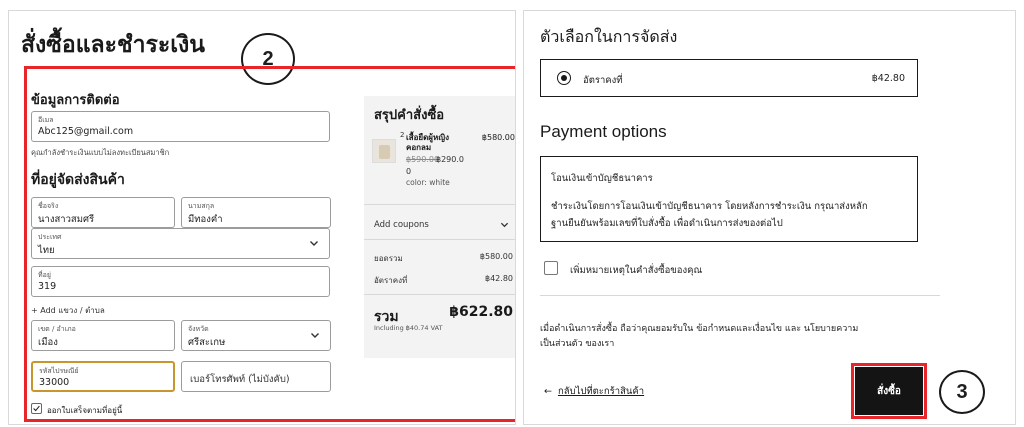 The width and height of the screenshot is (1024, 427). What do you see at coordinates (481, 312) in the screenshot?
I see `total-value: ฿622.80` at bounding box center [481, 312].